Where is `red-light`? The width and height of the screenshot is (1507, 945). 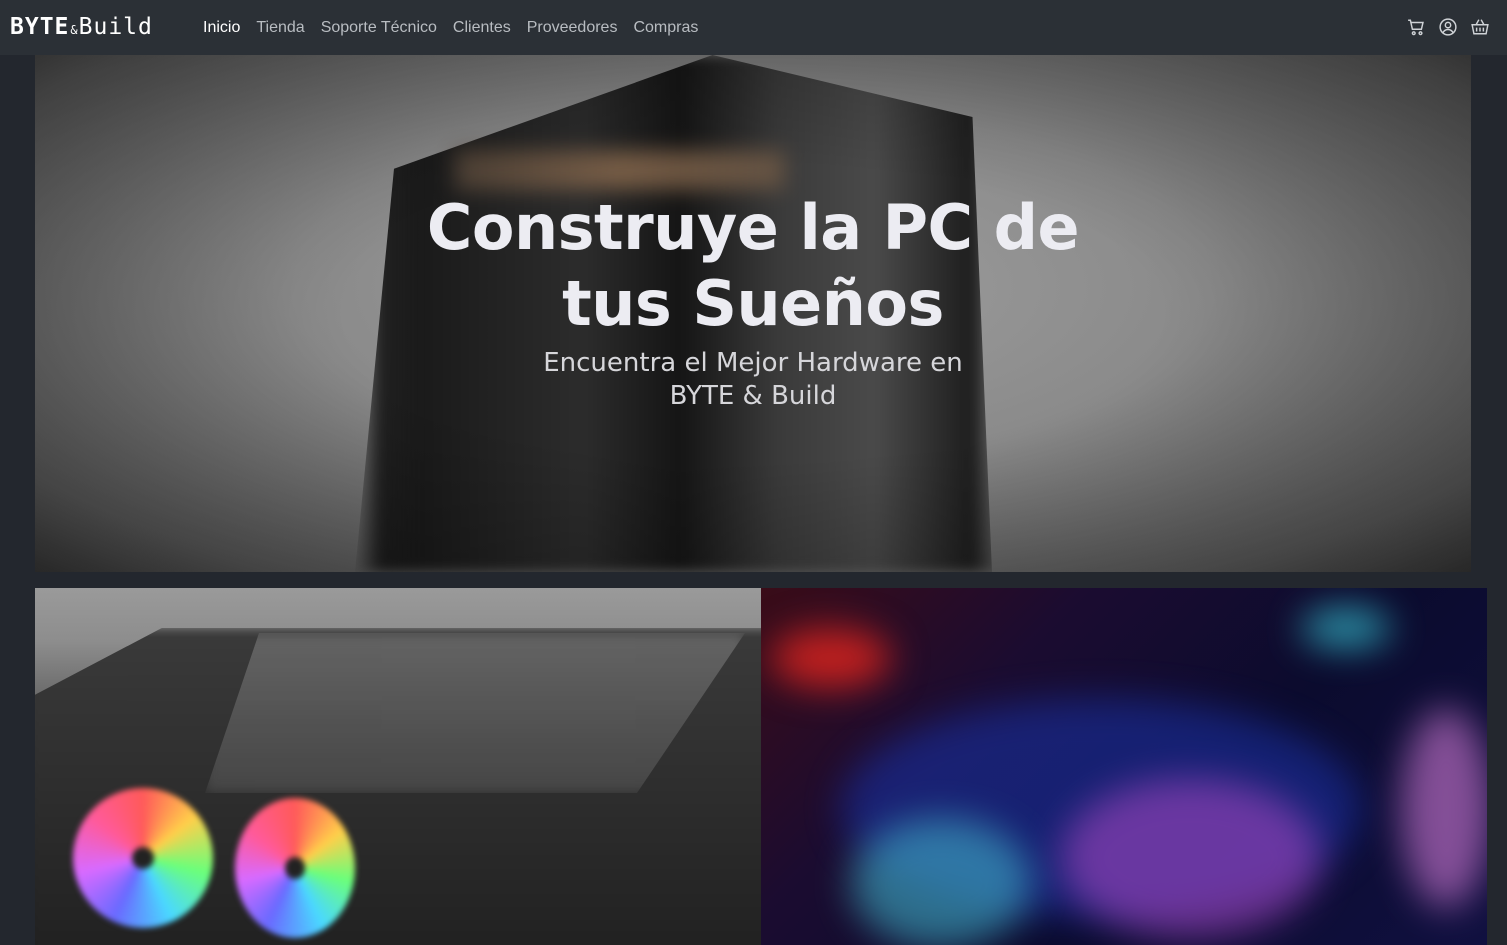
red-light is located at coordinates (831, 658).